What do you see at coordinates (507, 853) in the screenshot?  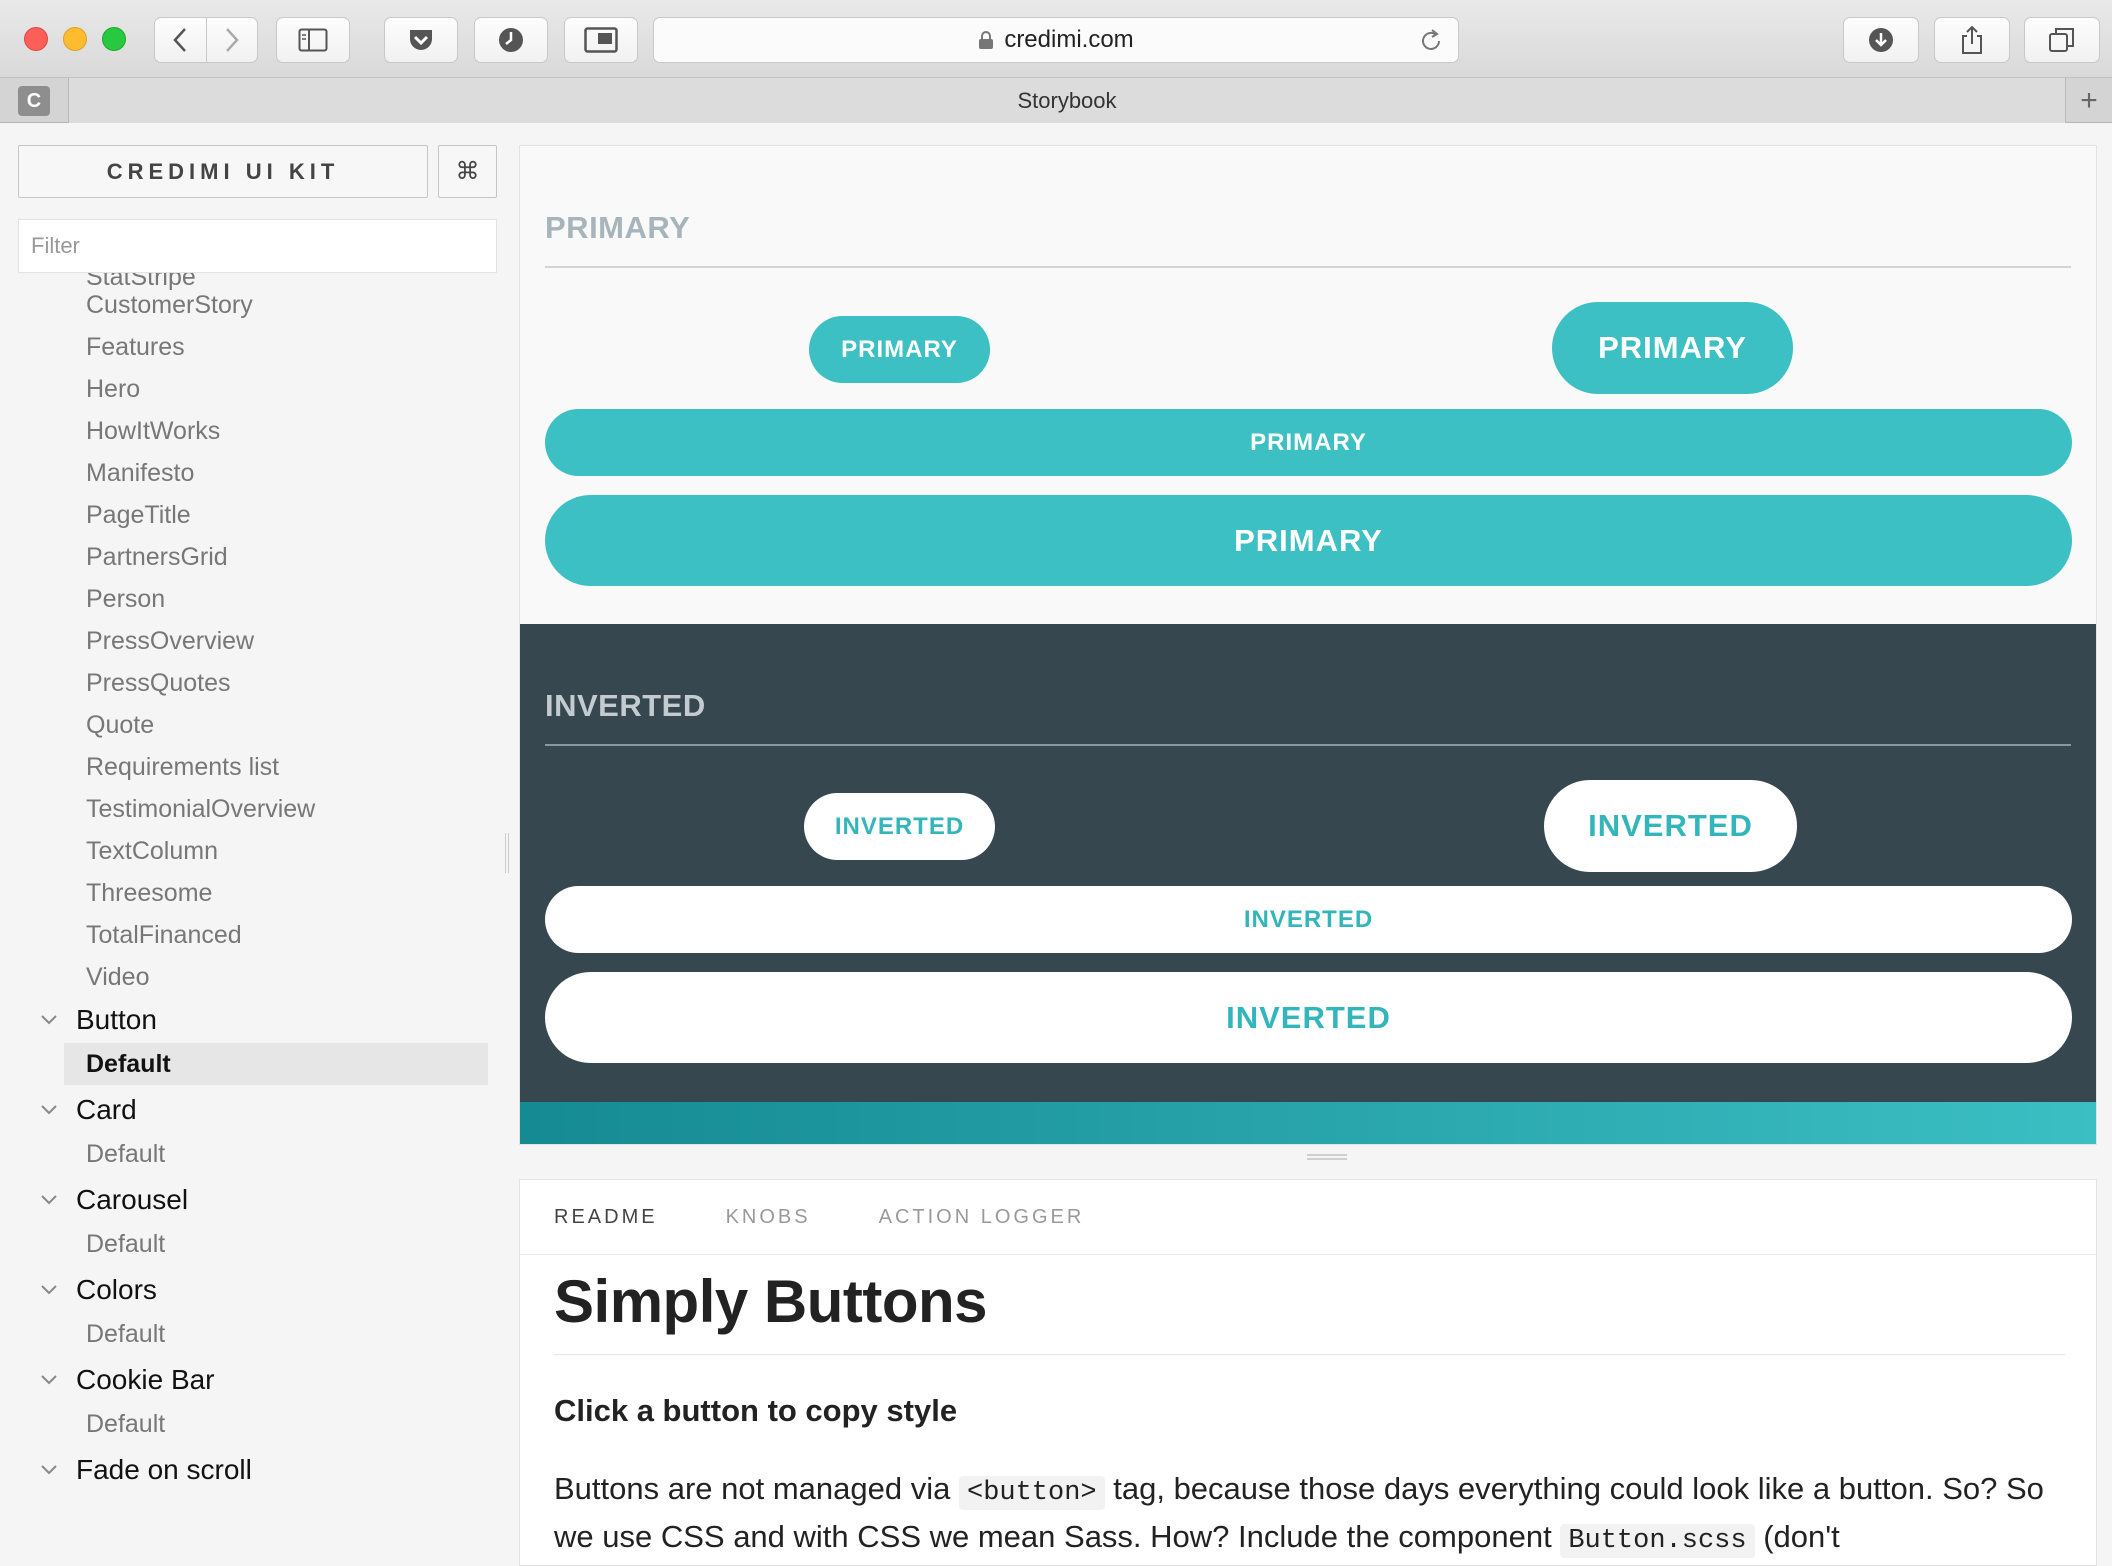 I see `sidebar-resize-handle` at bounding box center [507, 853].